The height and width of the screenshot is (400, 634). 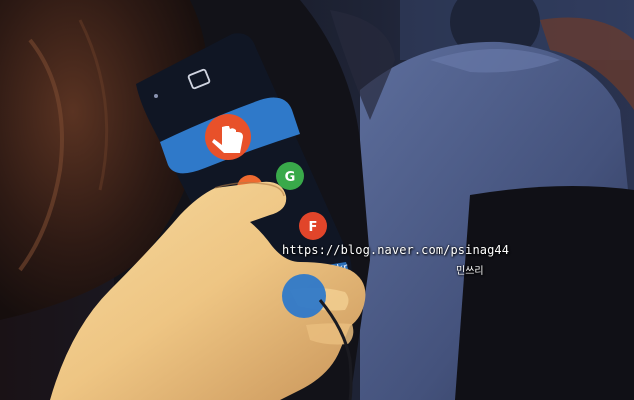 I want to click on button-f-label: F, so click(x=313, y=227).